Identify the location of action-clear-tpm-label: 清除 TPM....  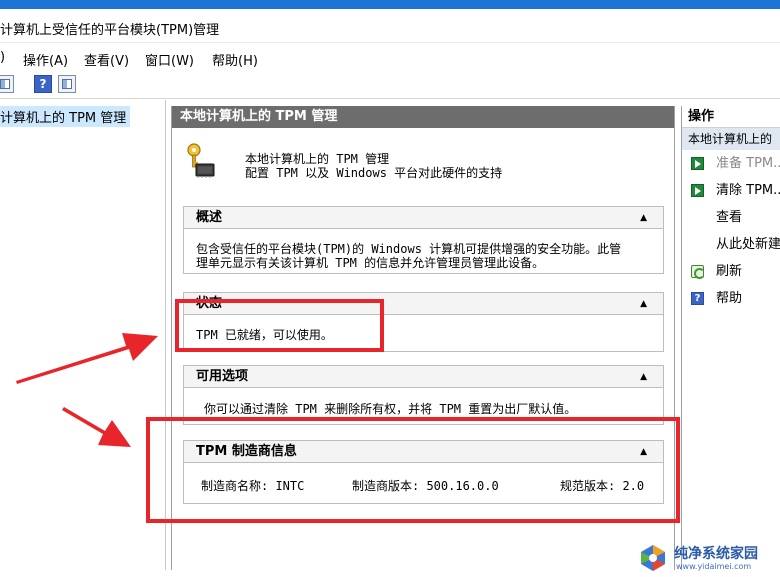
(748, 190).